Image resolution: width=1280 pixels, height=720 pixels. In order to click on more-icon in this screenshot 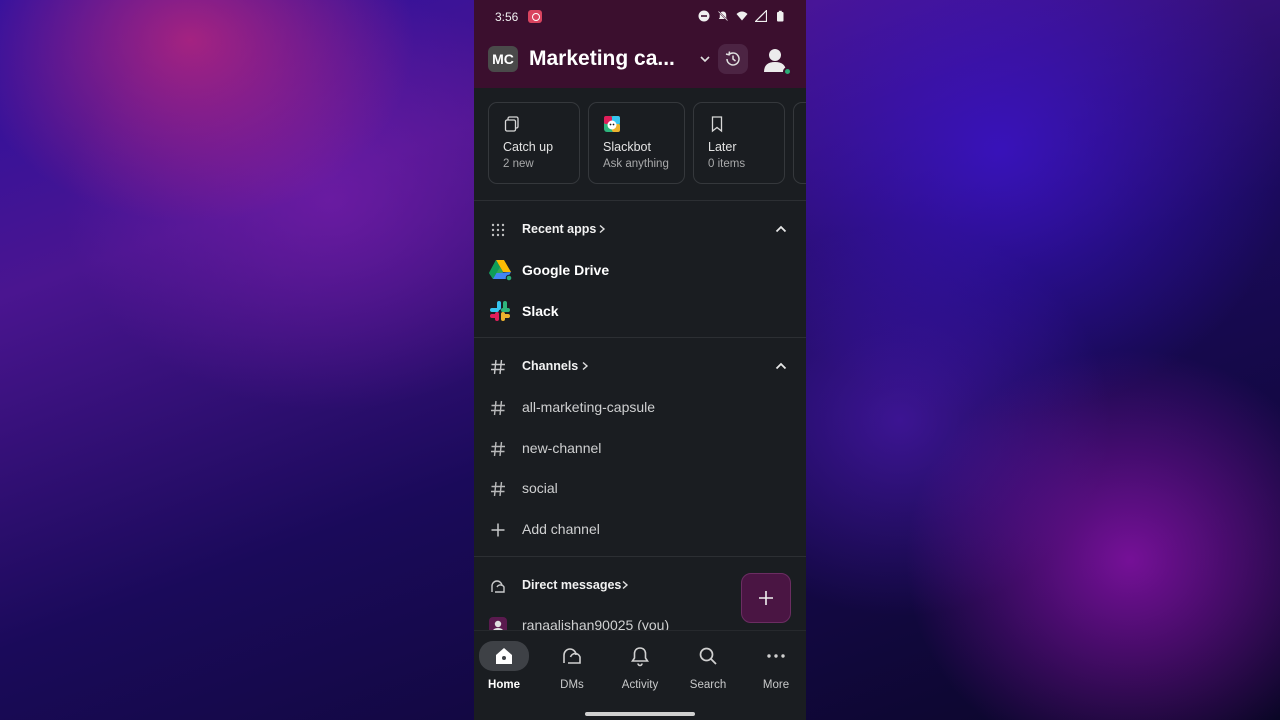, I will do `click(776, 656)`.